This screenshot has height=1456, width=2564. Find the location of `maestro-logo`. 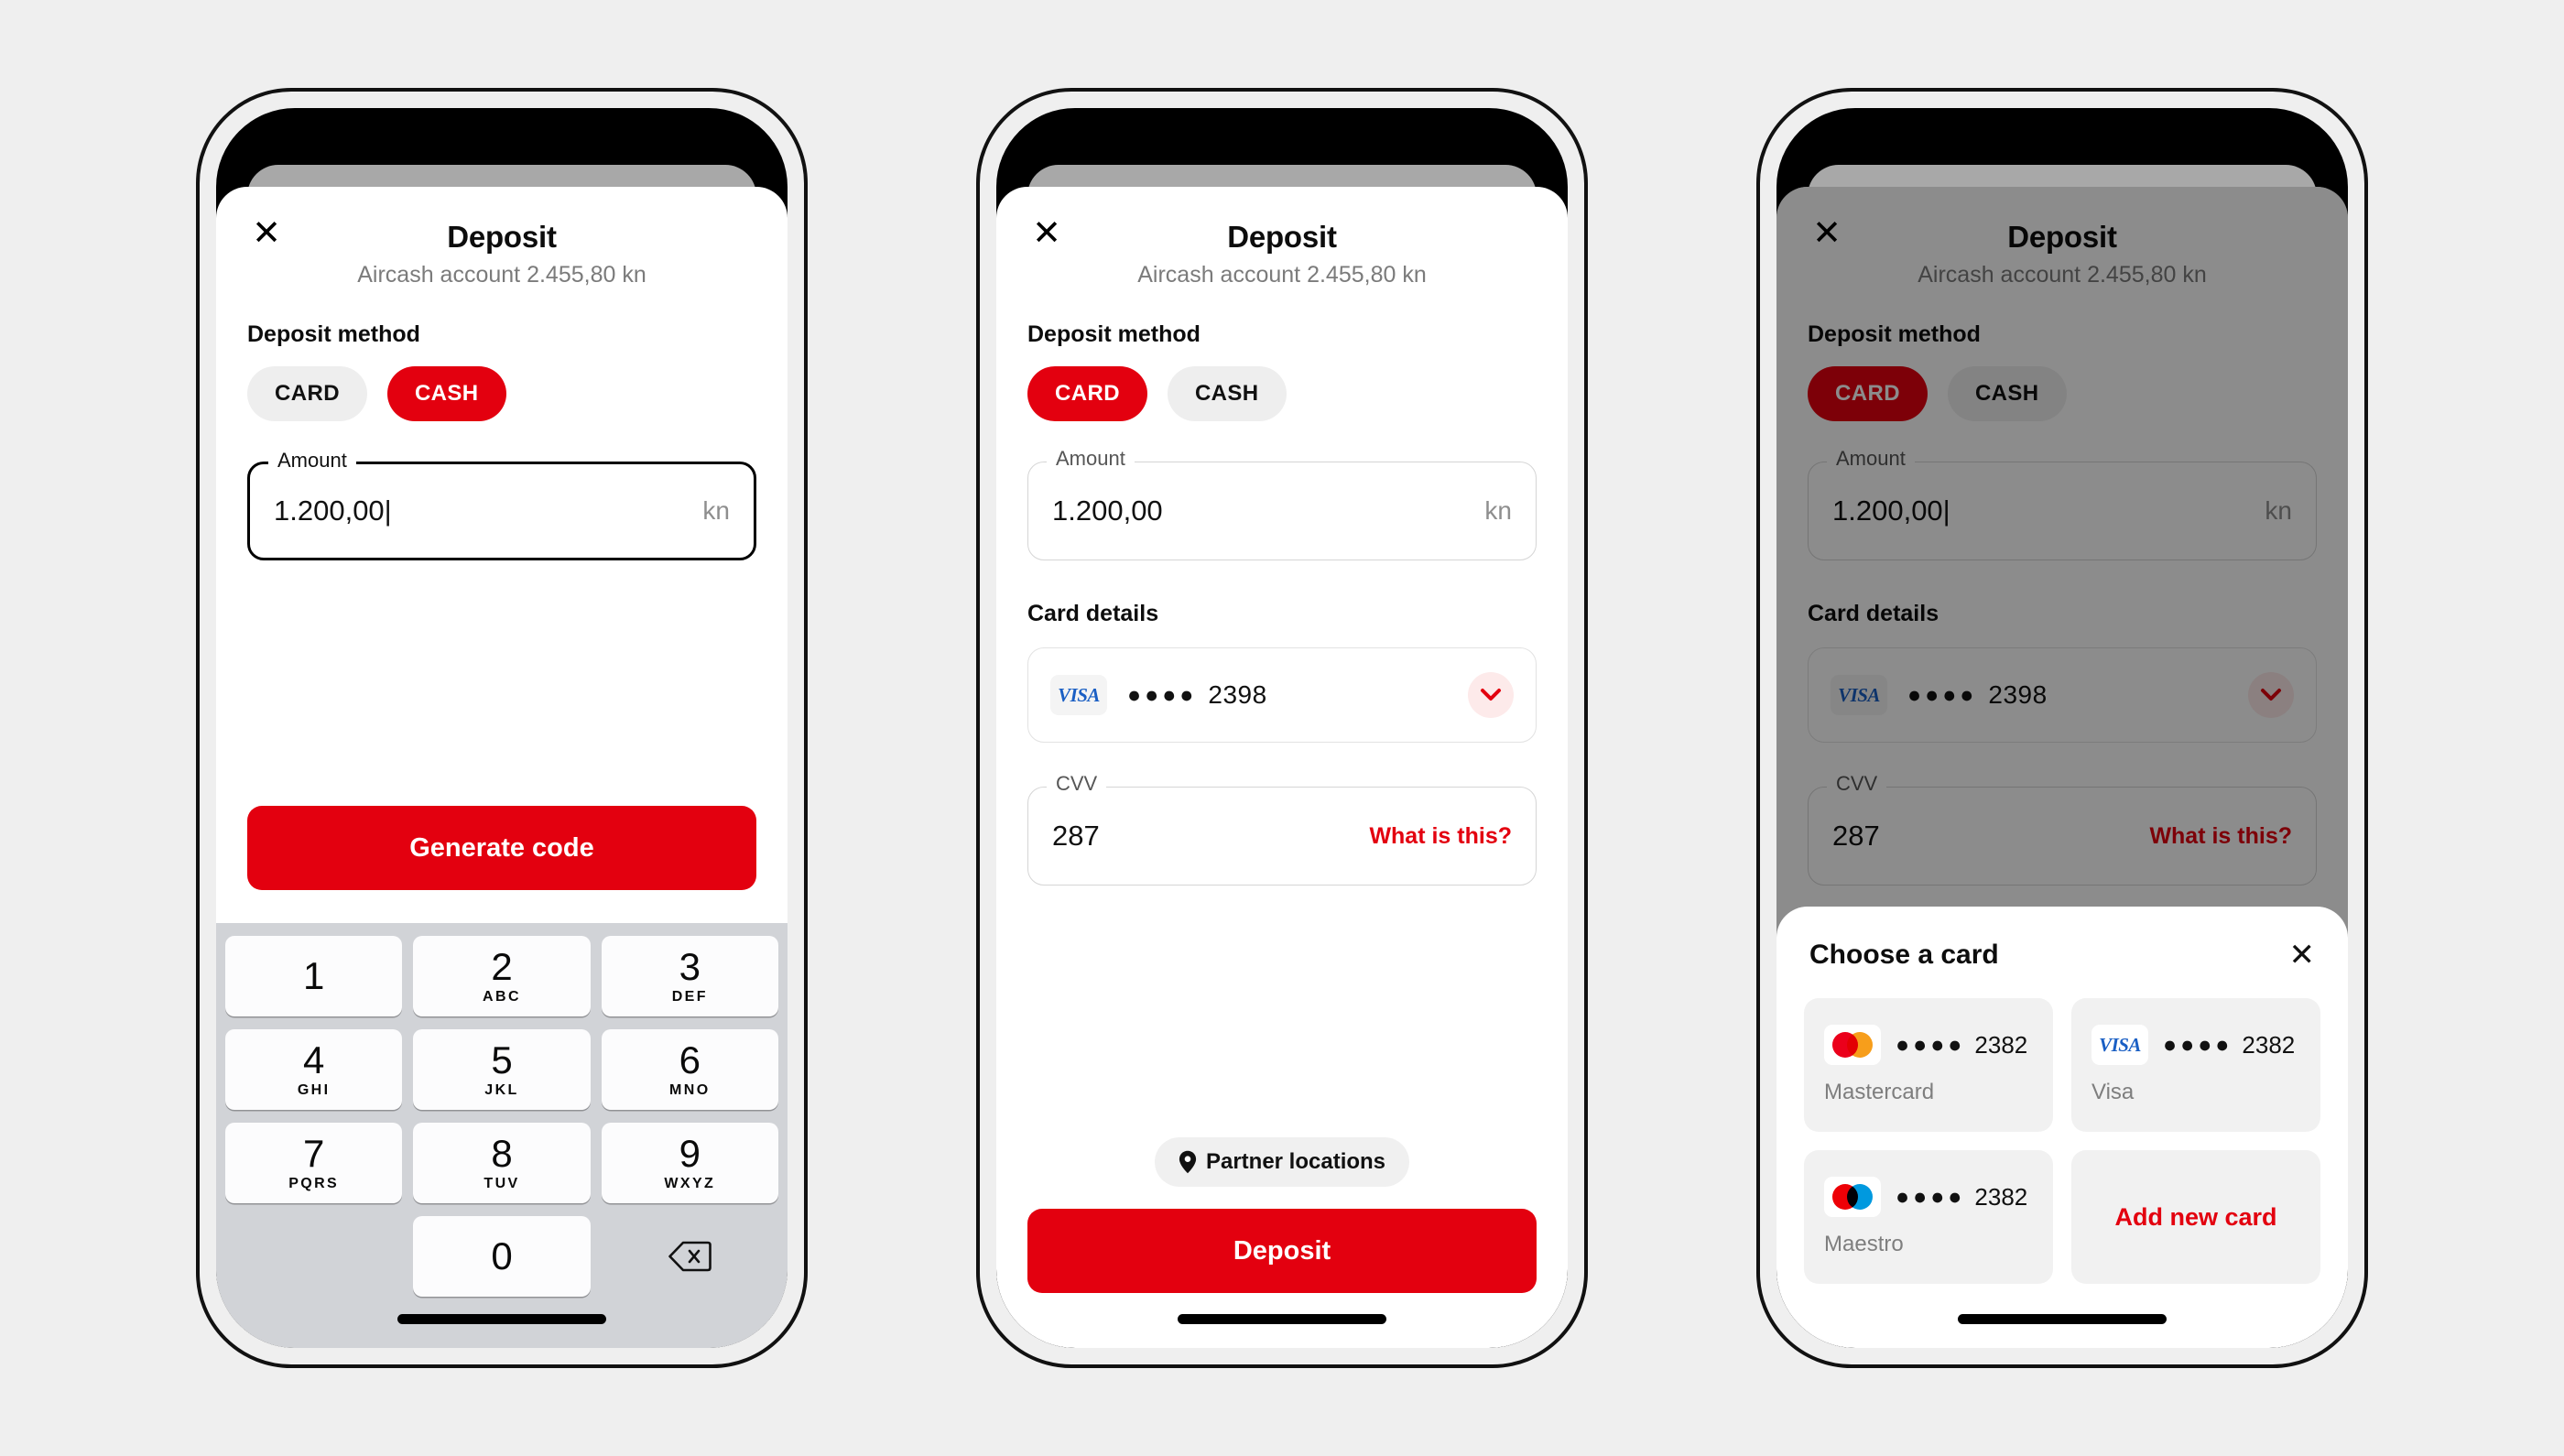

maestro-logo is located at coordinates (1852, 1197).